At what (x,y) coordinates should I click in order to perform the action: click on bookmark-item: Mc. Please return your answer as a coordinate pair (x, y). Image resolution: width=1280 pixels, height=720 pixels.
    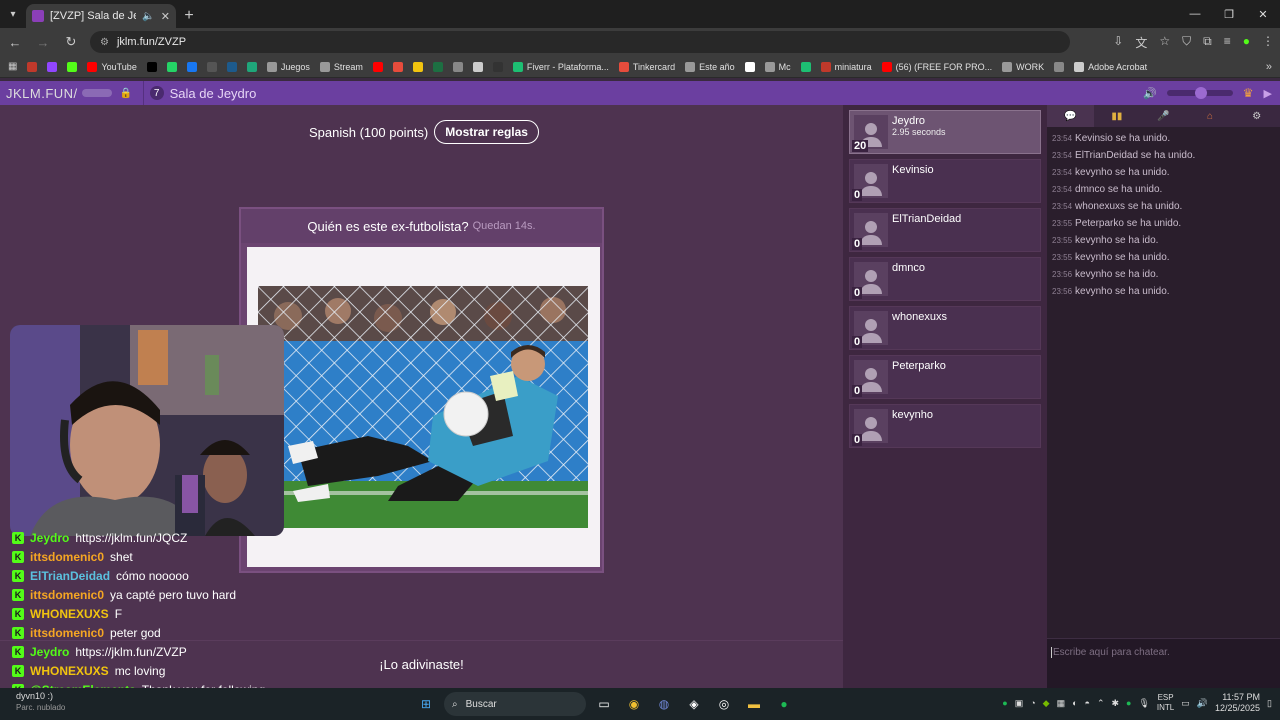
    Looking at the image, I should click on (777, 66).